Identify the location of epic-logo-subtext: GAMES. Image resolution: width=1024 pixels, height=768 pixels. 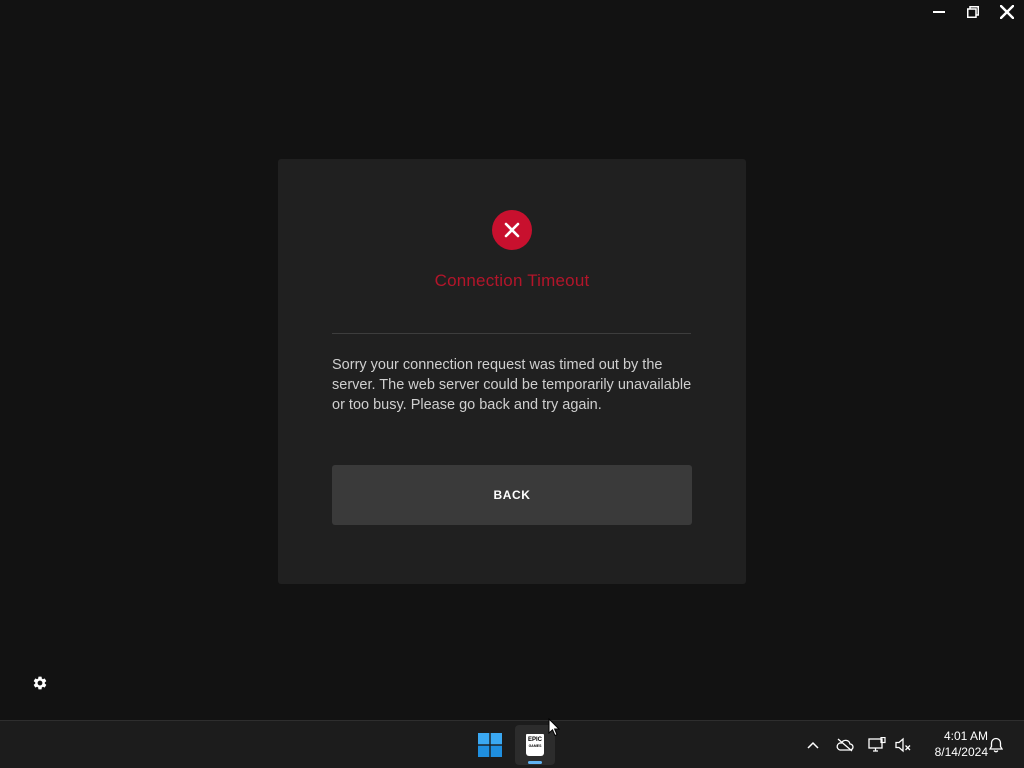
(535, 746).